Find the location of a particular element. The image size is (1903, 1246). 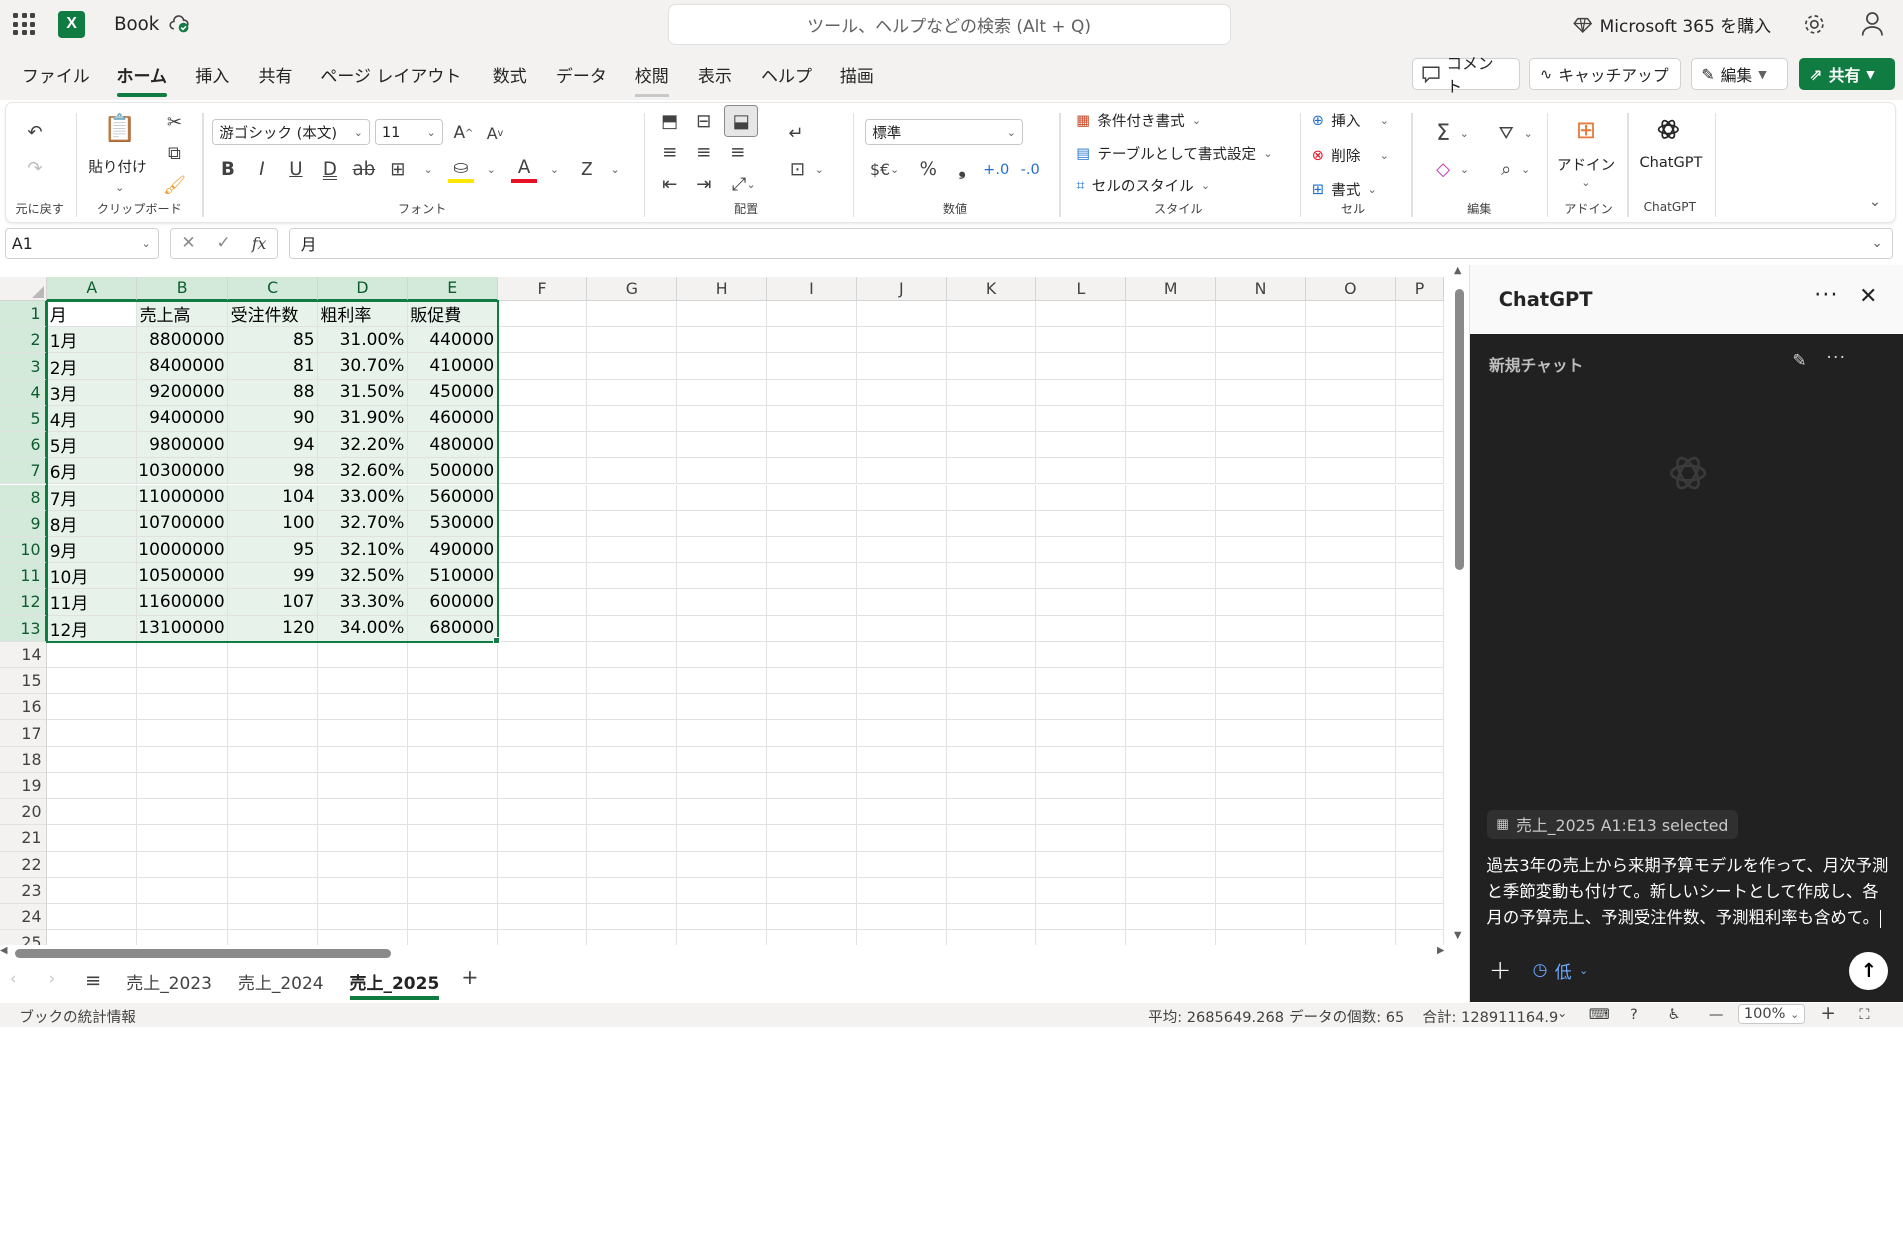

number-format-select: 標準 ⌄ is located at coordinates (944, 132).